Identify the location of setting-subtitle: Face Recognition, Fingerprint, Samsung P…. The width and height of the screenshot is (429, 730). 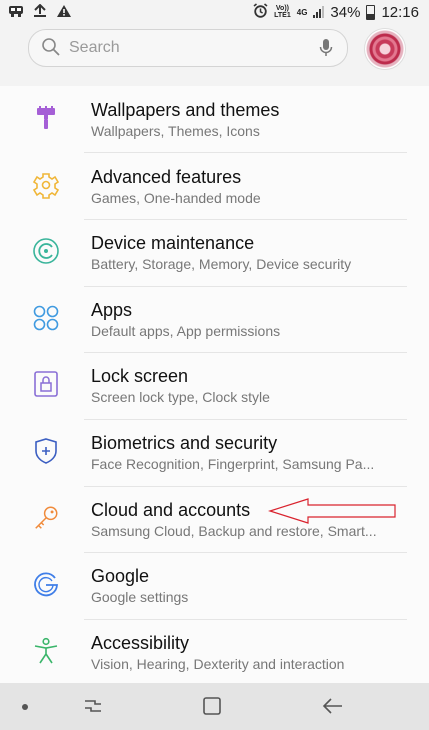
(233, 464).